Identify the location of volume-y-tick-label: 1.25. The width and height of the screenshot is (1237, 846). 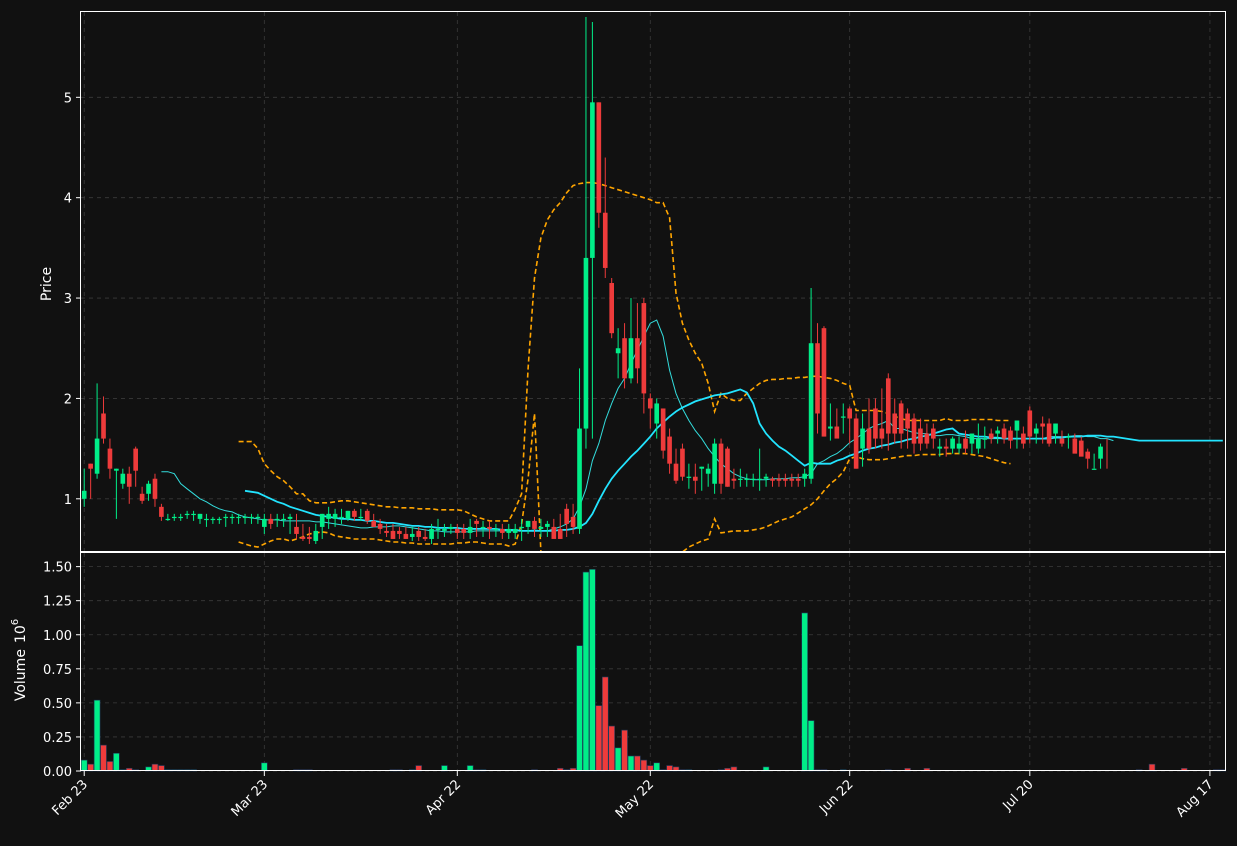
(57, 602).